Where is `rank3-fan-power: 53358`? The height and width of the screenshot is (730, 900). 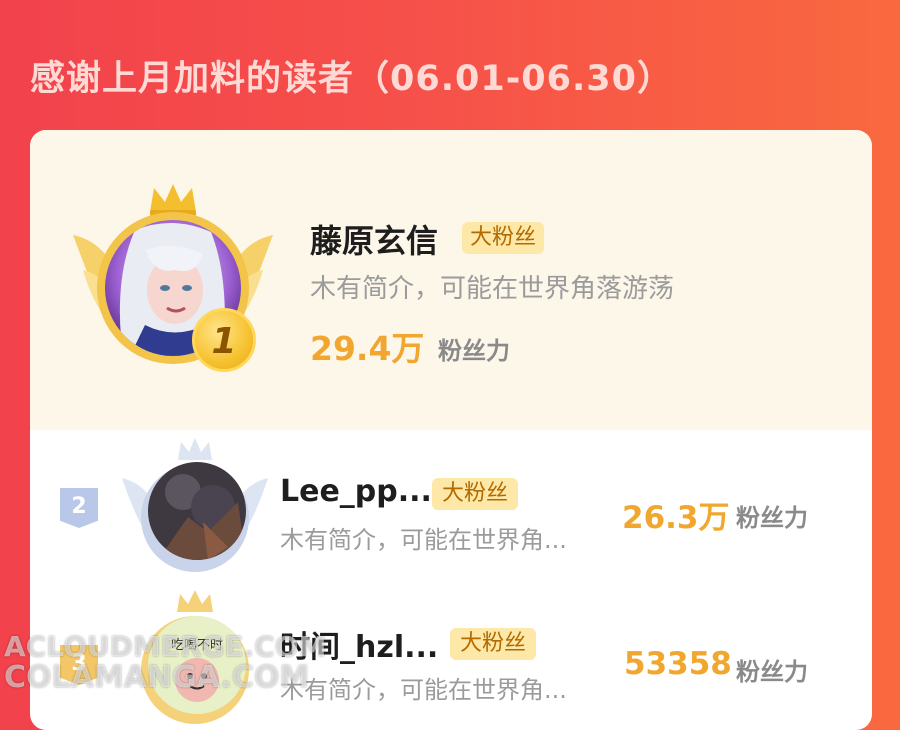
rank3-fan-power: 53358 is located at coordinates (678, 664).